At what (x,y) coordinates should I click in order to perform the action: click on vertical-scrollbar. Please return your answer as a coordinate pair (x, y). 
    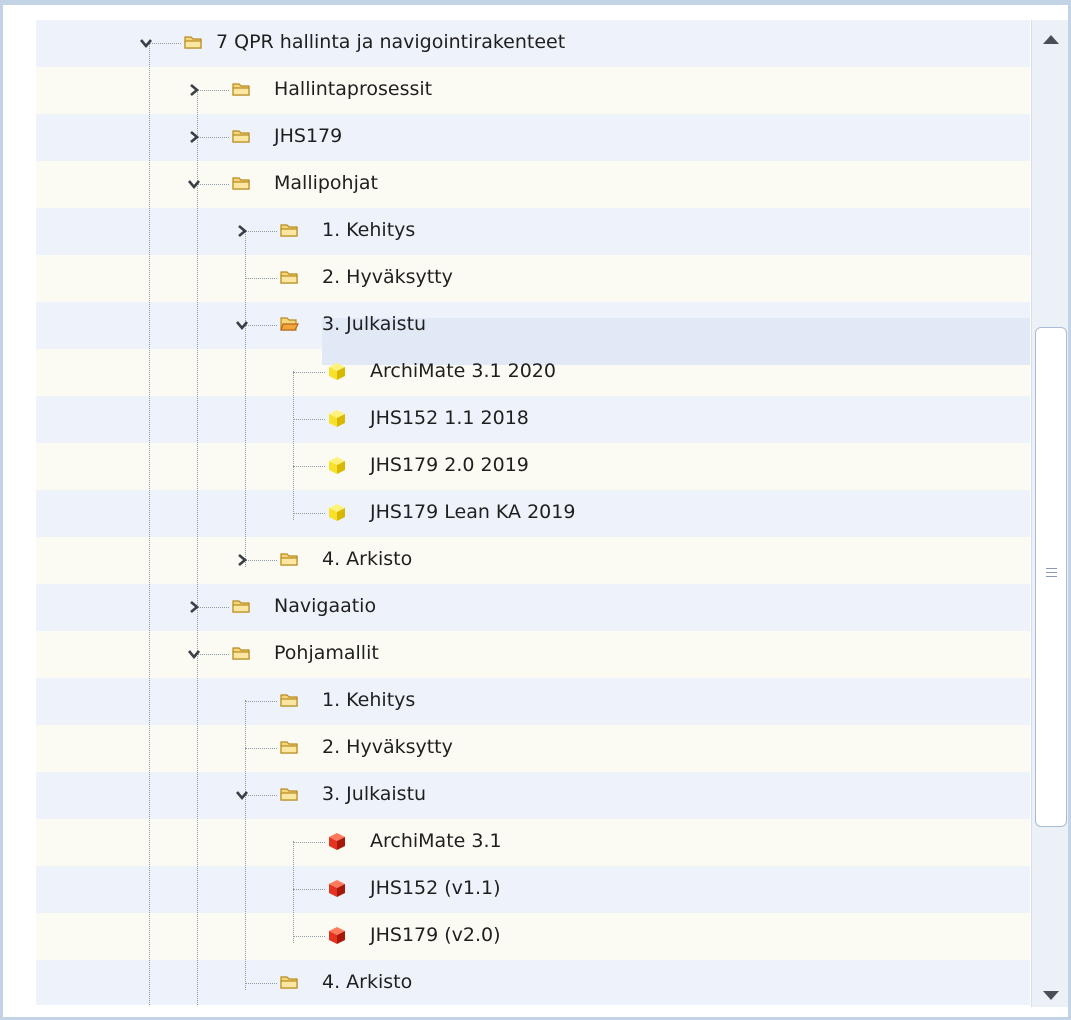
    Looking at the image, I should click on (1049, 513).